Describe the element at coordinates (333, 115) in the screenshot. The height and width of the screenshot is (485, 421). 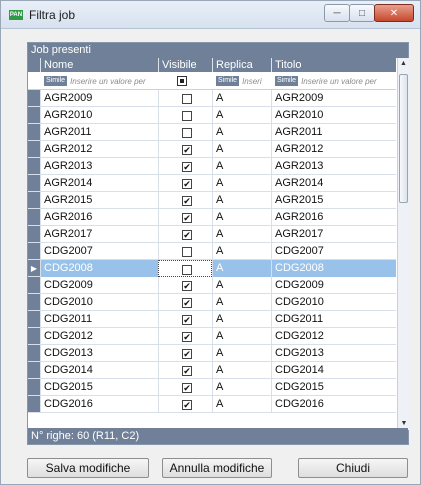
I see `cell-titolo: AGR2010` at that location.